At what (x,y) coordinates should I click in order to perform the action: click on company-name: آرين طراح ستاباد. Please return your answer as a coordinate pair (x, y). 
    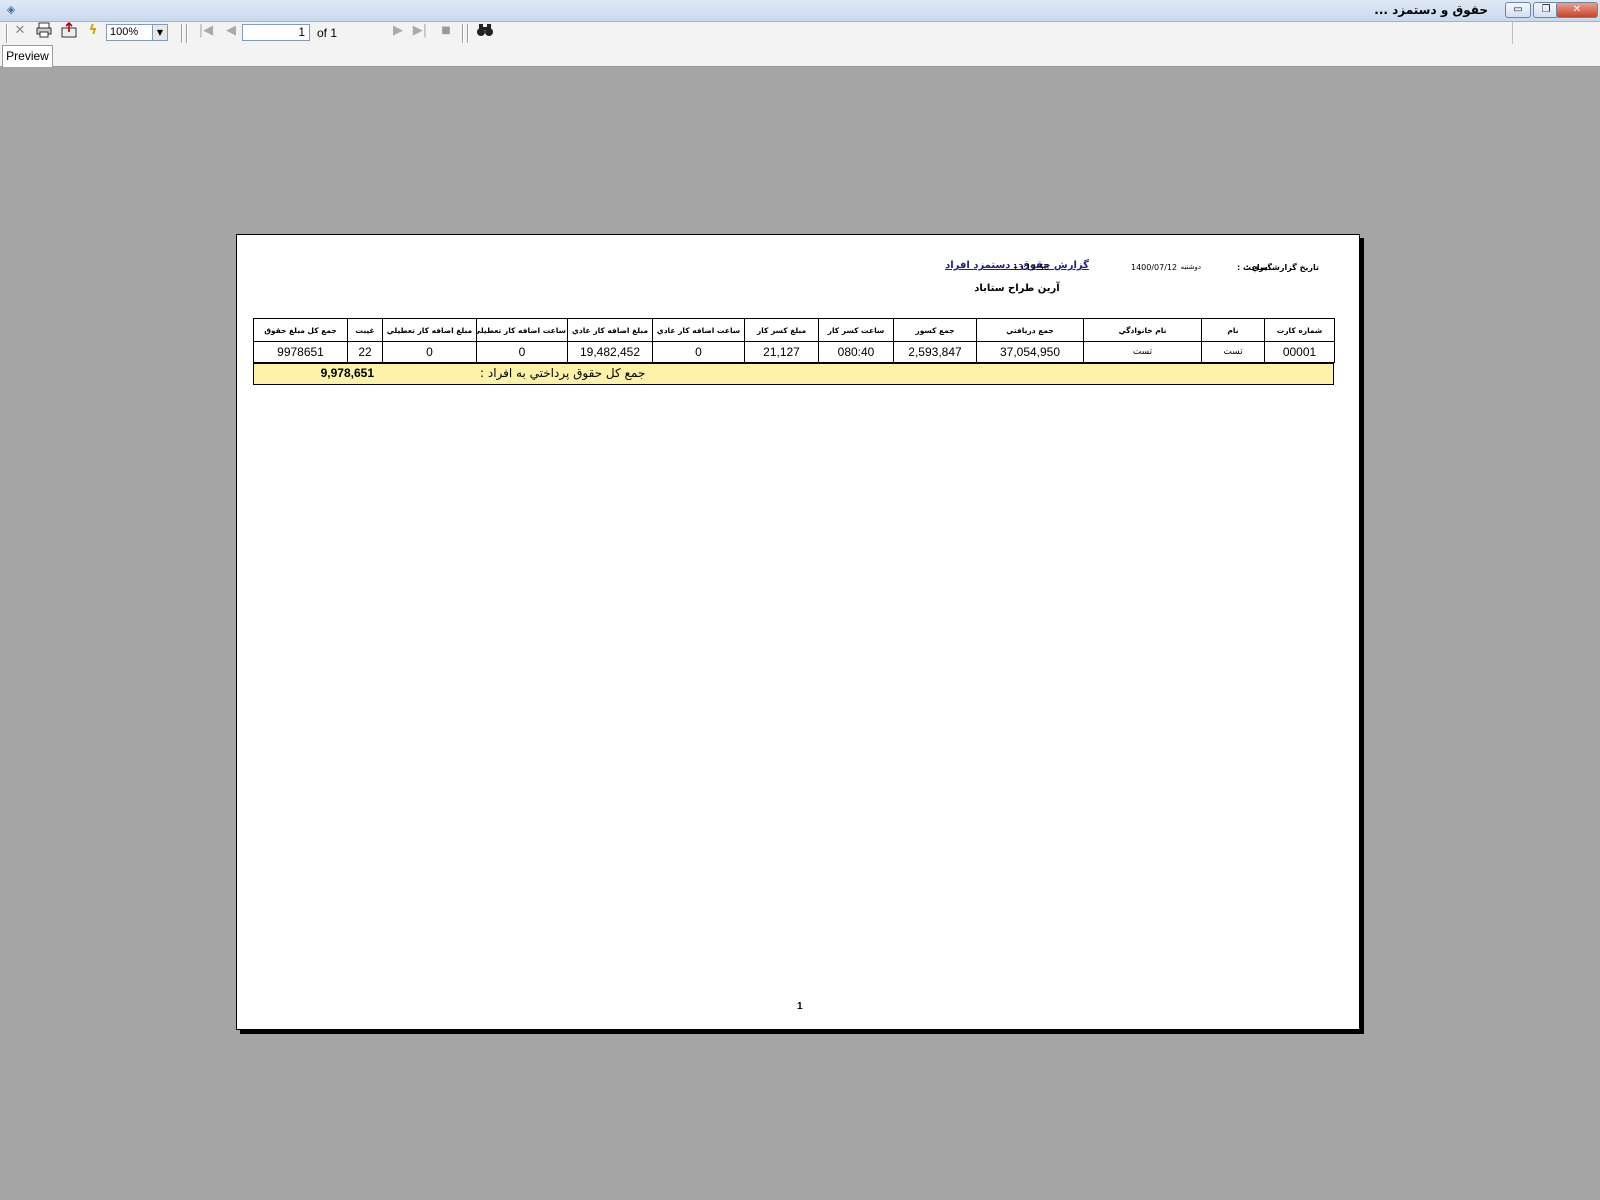
    Looking at the image, I should click on (1017, 288).